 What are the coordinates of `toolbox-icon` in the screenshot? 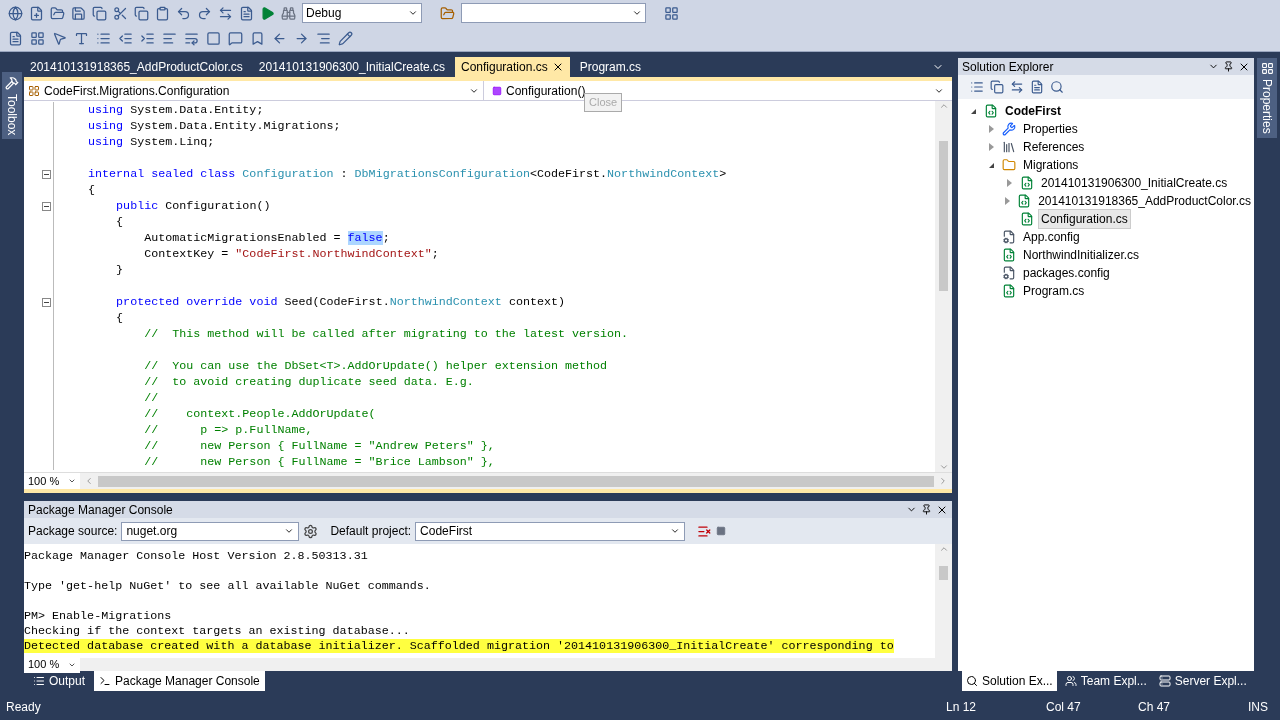 It's located at (12, 83).